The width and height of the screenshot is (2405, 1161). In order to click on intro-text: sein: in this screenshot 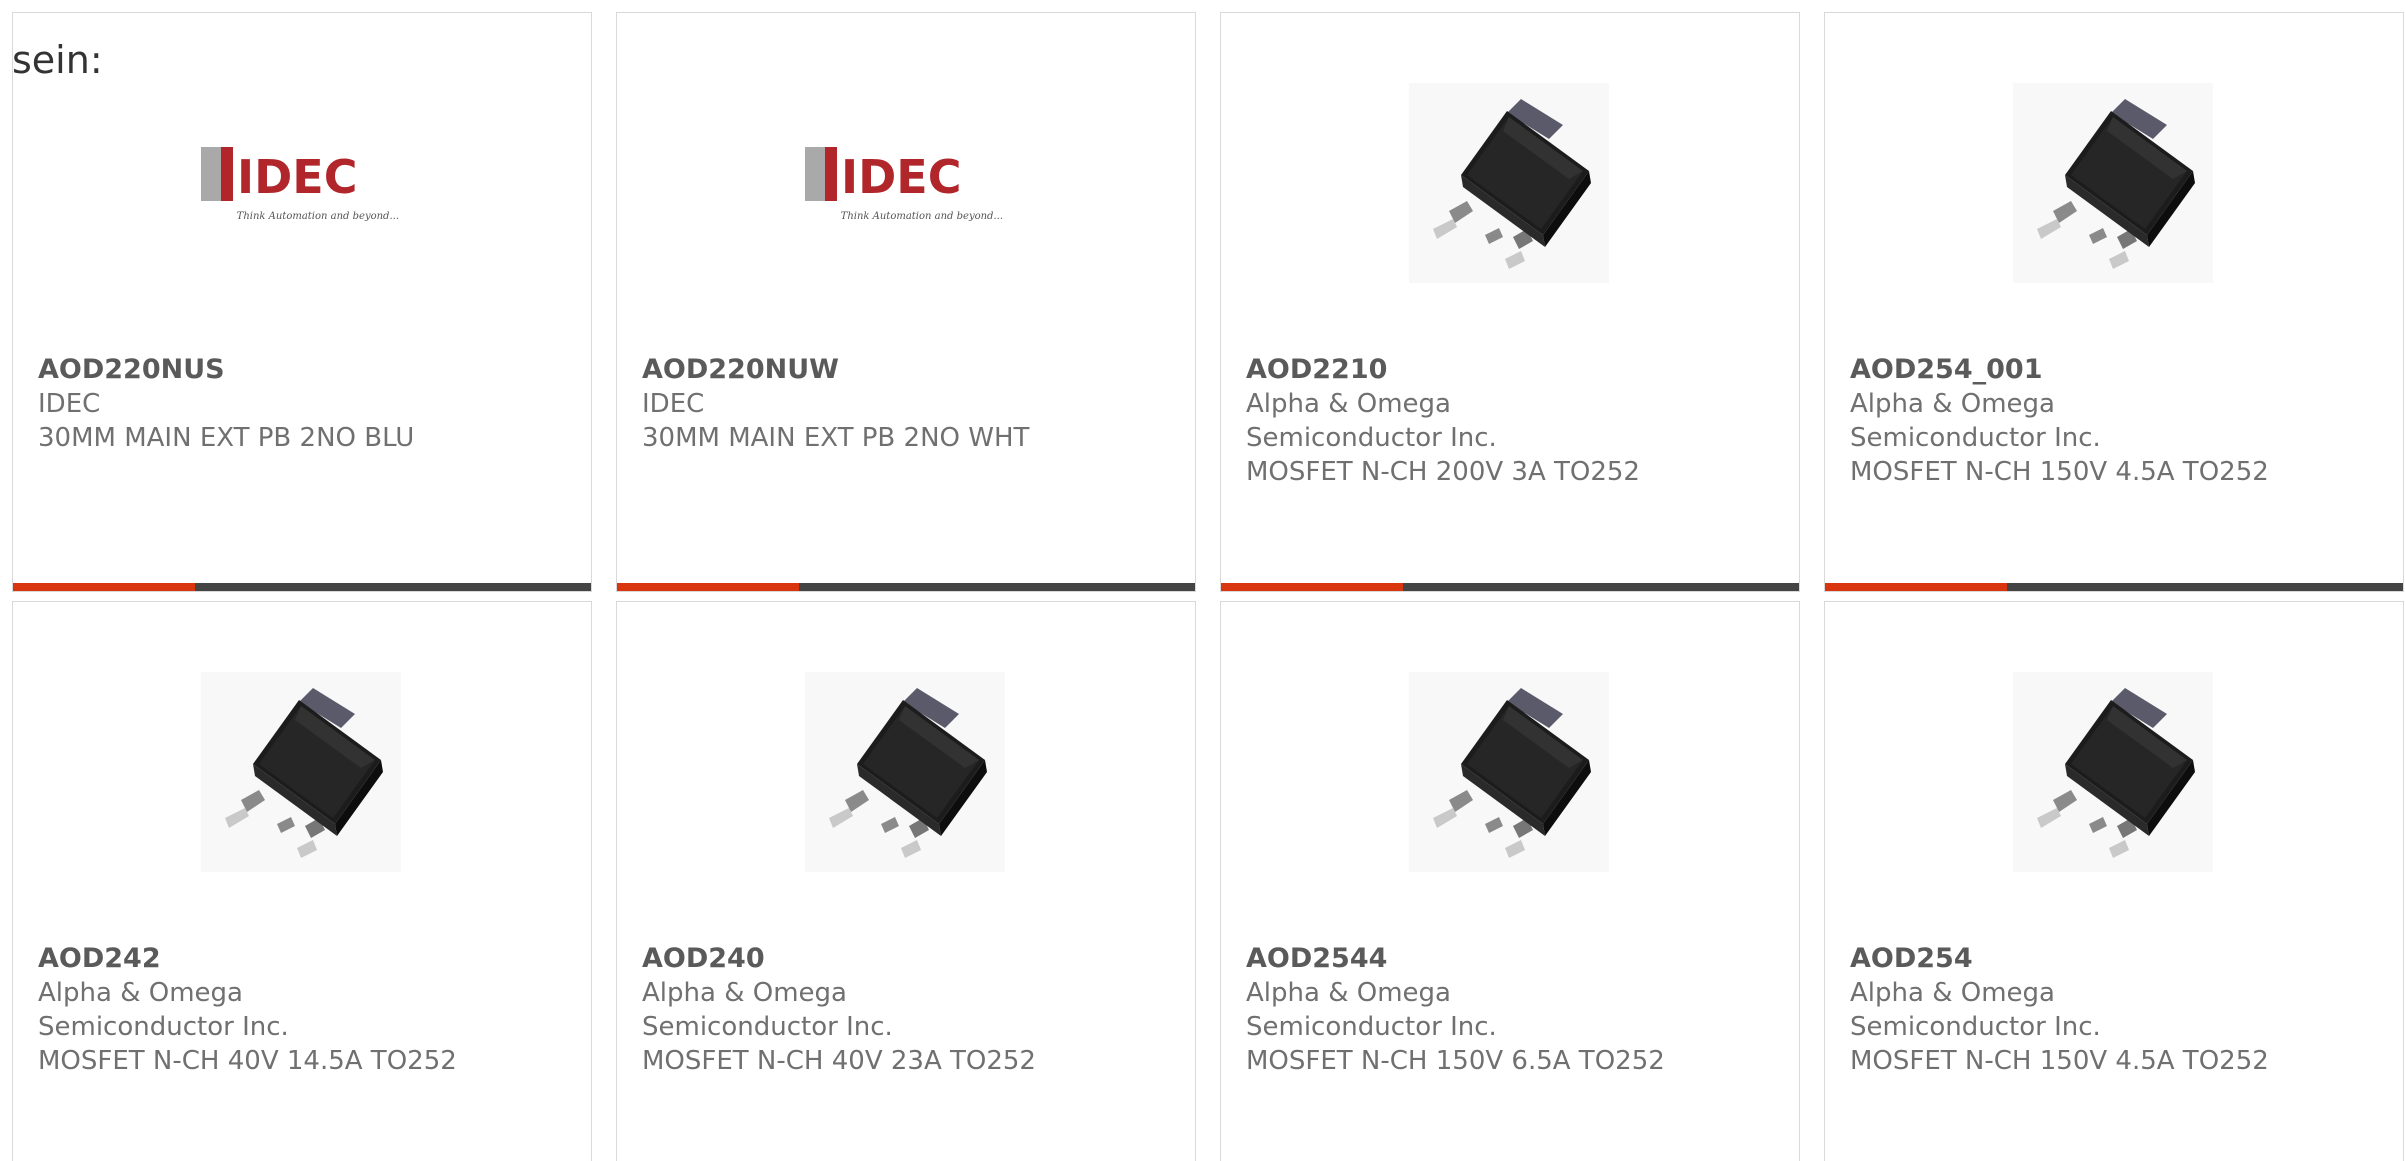, I will do `click(57, 60)`.